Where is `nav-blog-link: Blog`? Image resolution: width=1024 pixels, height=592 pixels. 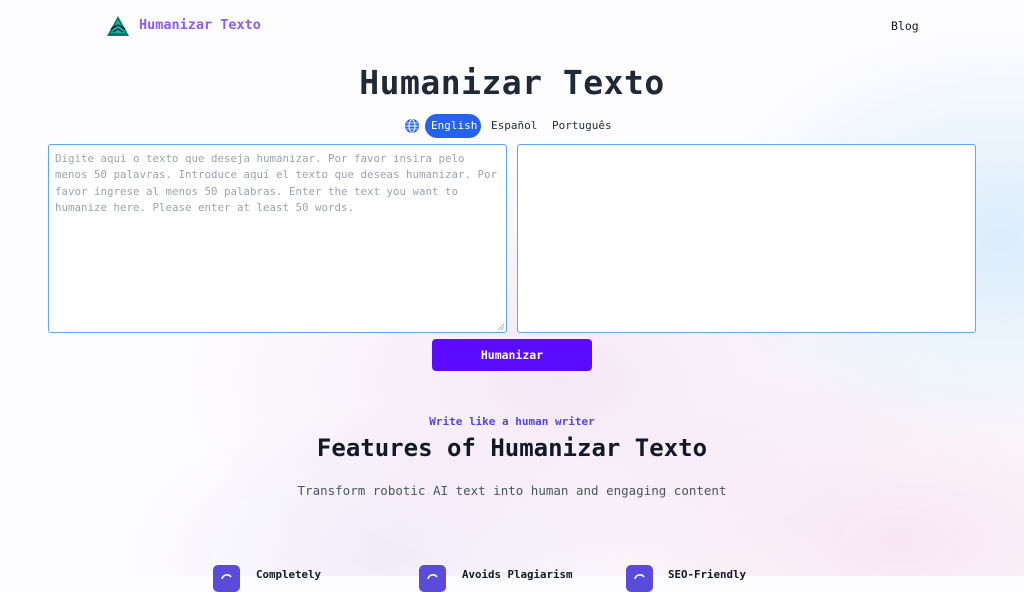 nav-blog-link: Blog is located at coordinates (905, 26).